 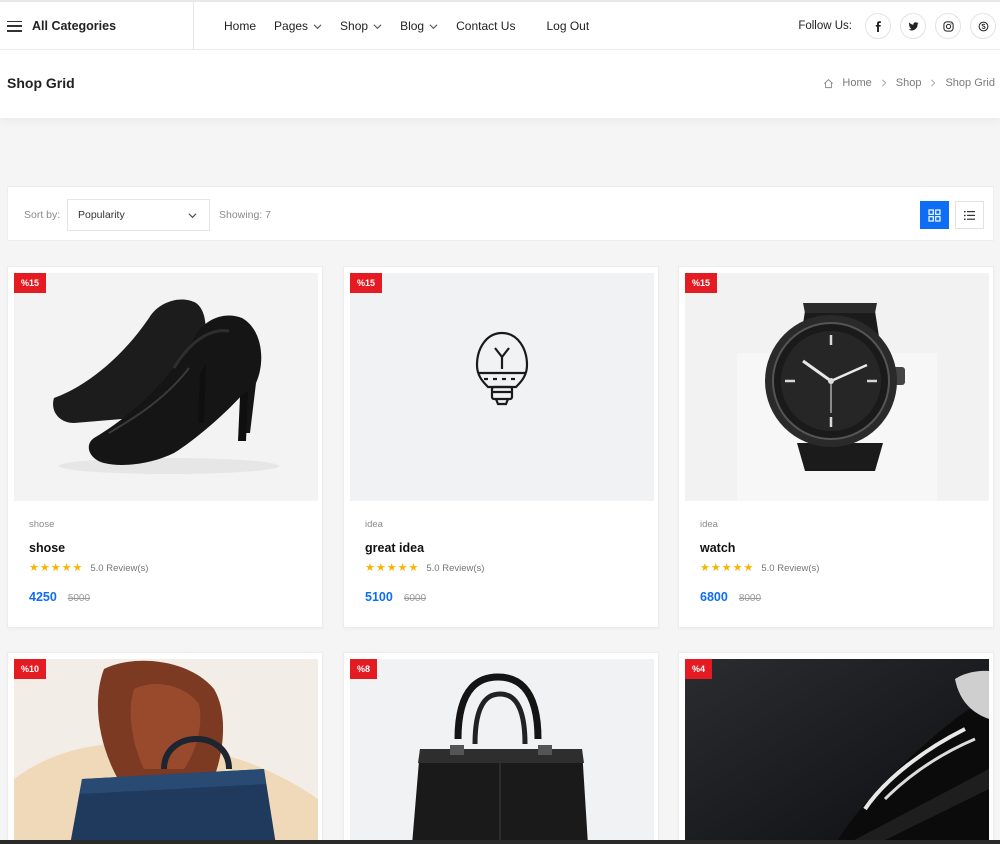 I want to click on twitter-link, so click(x=913, y=26).